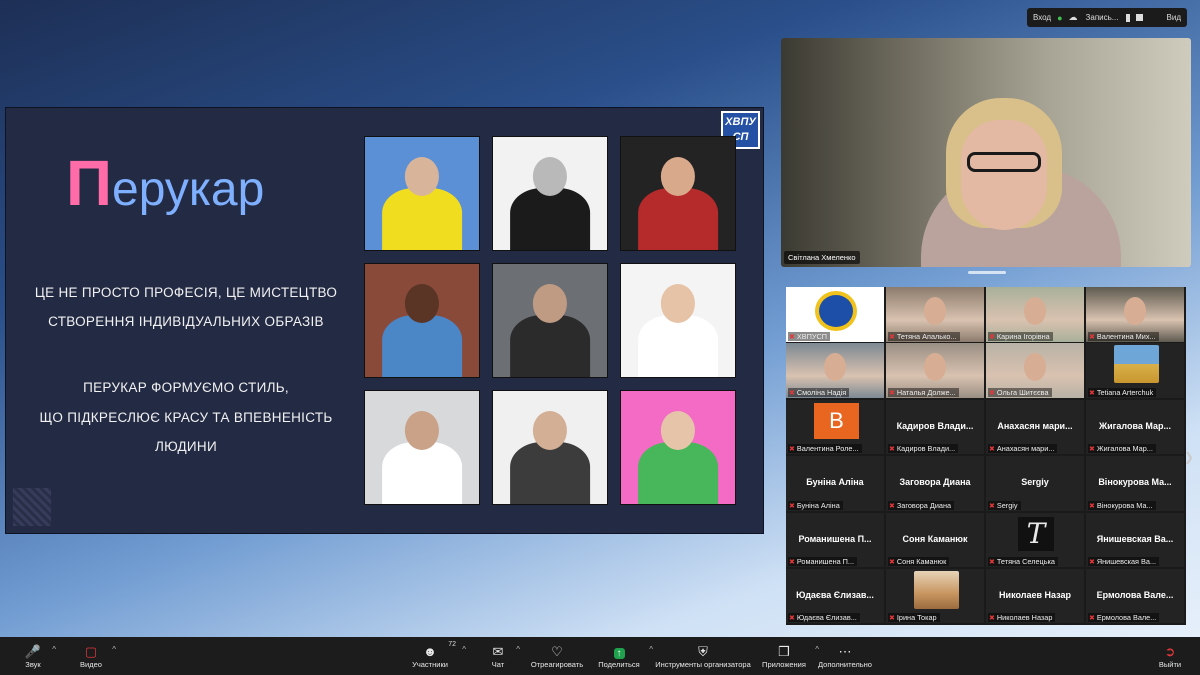 The width and height of the screenshot is (1200, 675). I want to click on participant-name-label: ✖ Буніна Аліна, so click(815, 505).